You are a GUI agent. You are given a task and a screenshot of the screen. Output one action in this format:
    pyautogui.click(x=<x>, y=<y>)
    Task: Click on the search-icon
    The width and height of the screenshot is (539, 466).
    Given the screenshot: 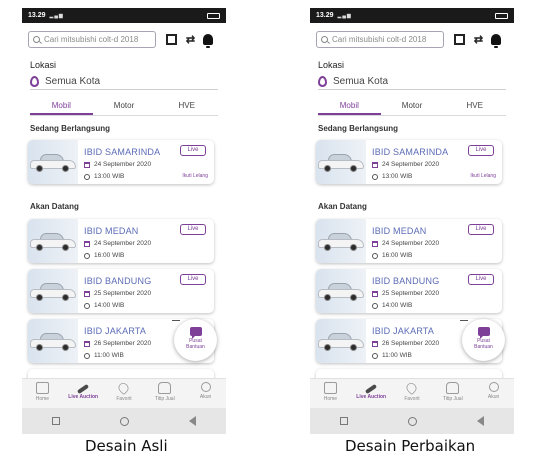 What is the action you would take?
    pyautogui.click(x=324, y=39)
    